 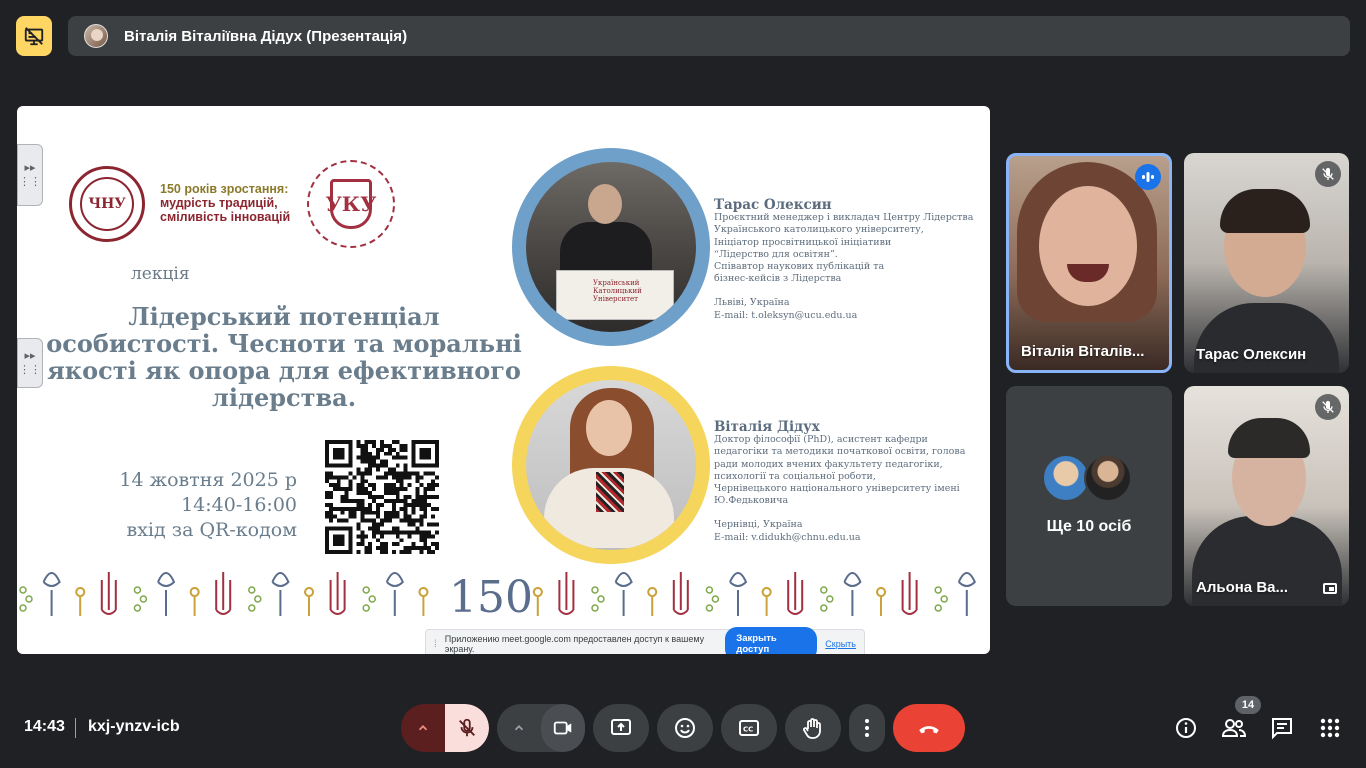 What do you see at coordinates (160, 274) in the screenshot?
I see `lecture-label: лекція` at bounding box center [160, 274].